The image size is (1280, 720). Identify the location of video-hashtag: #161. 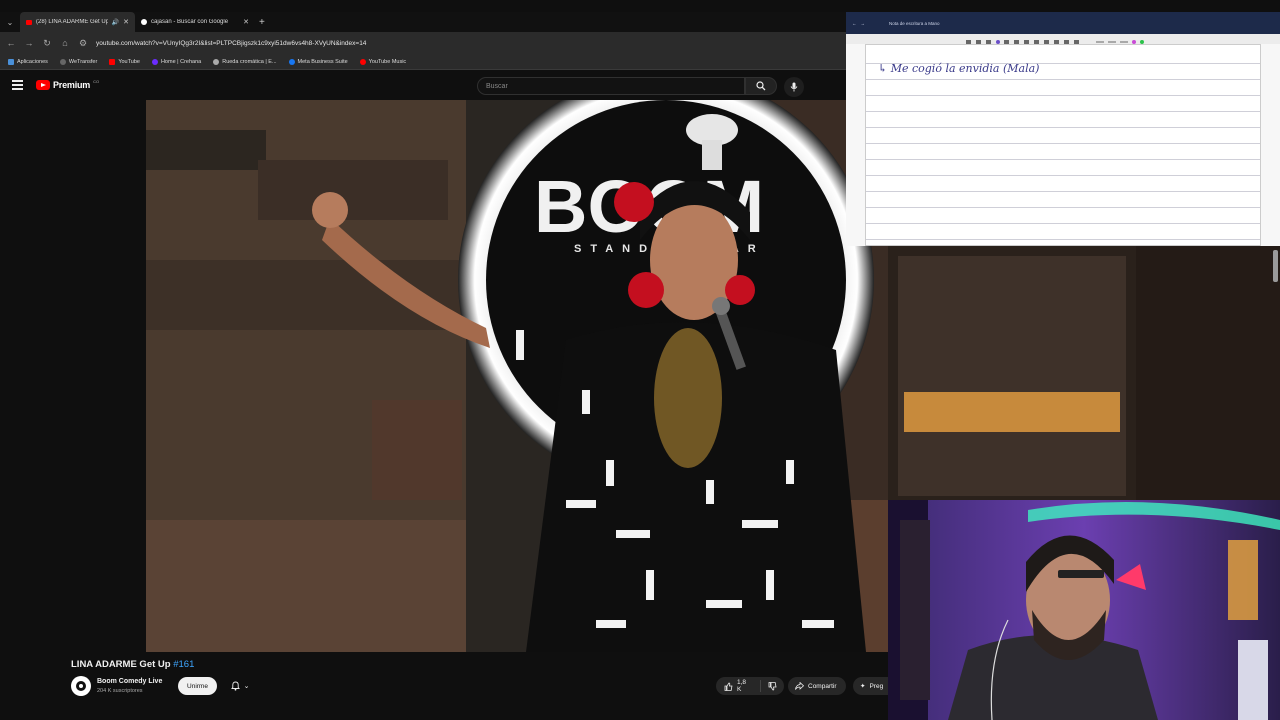
(183, 664).